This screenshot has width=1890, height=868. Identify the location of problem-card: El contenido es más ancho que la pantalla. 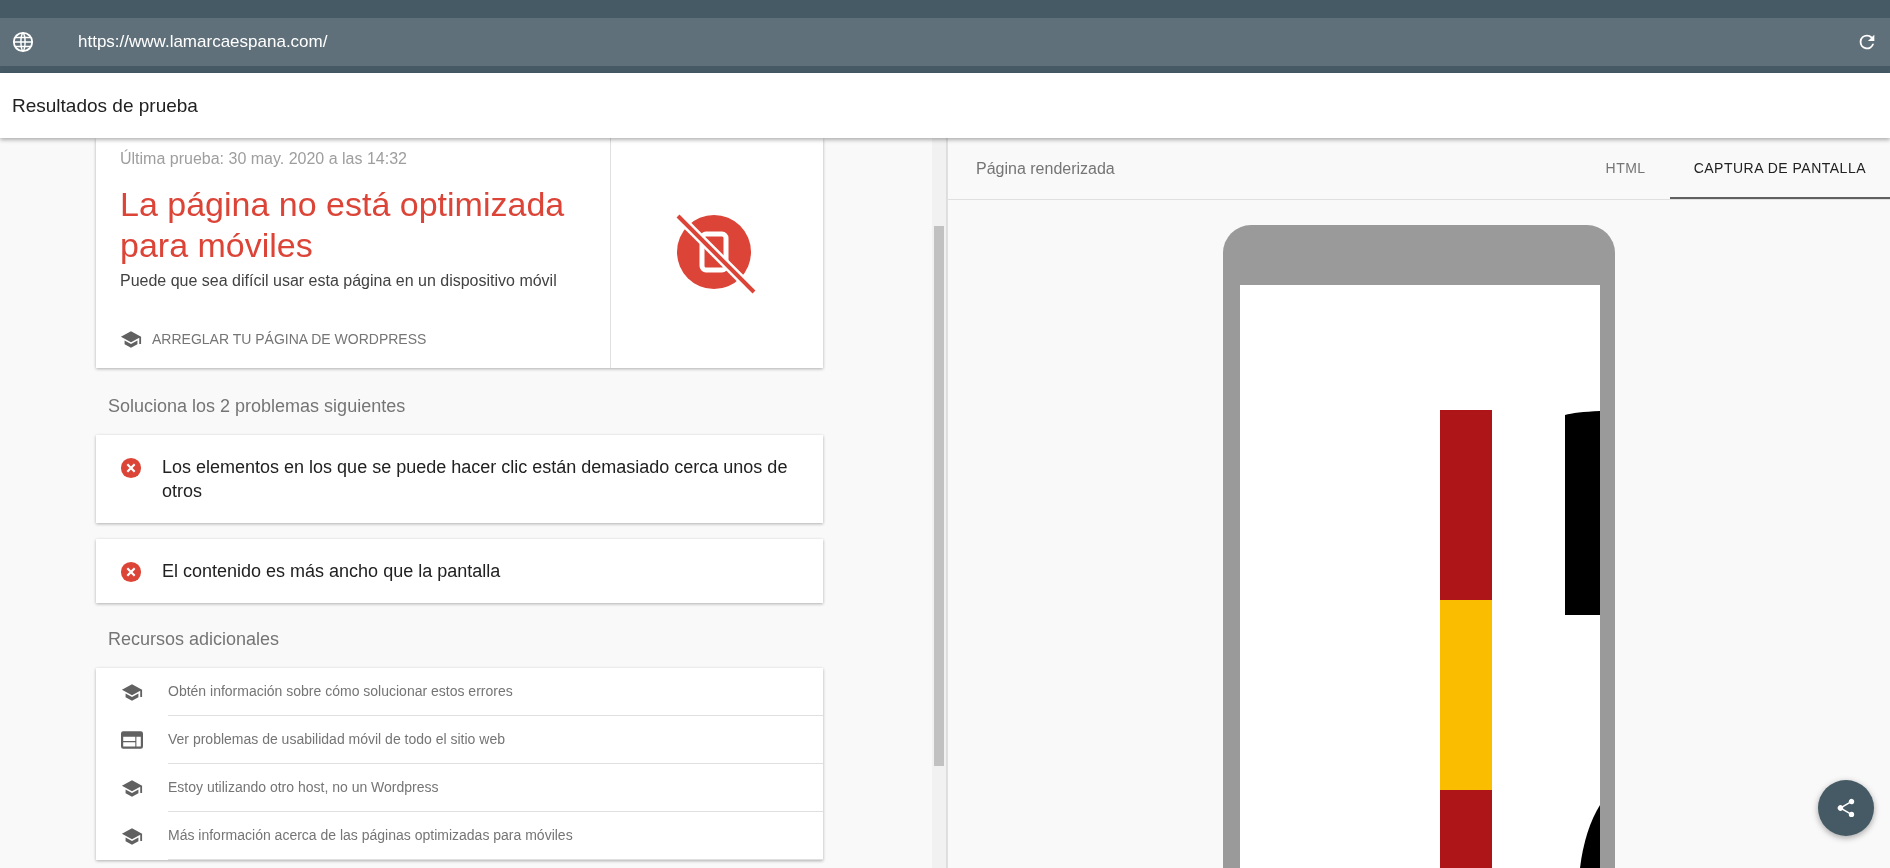
(459, 570).